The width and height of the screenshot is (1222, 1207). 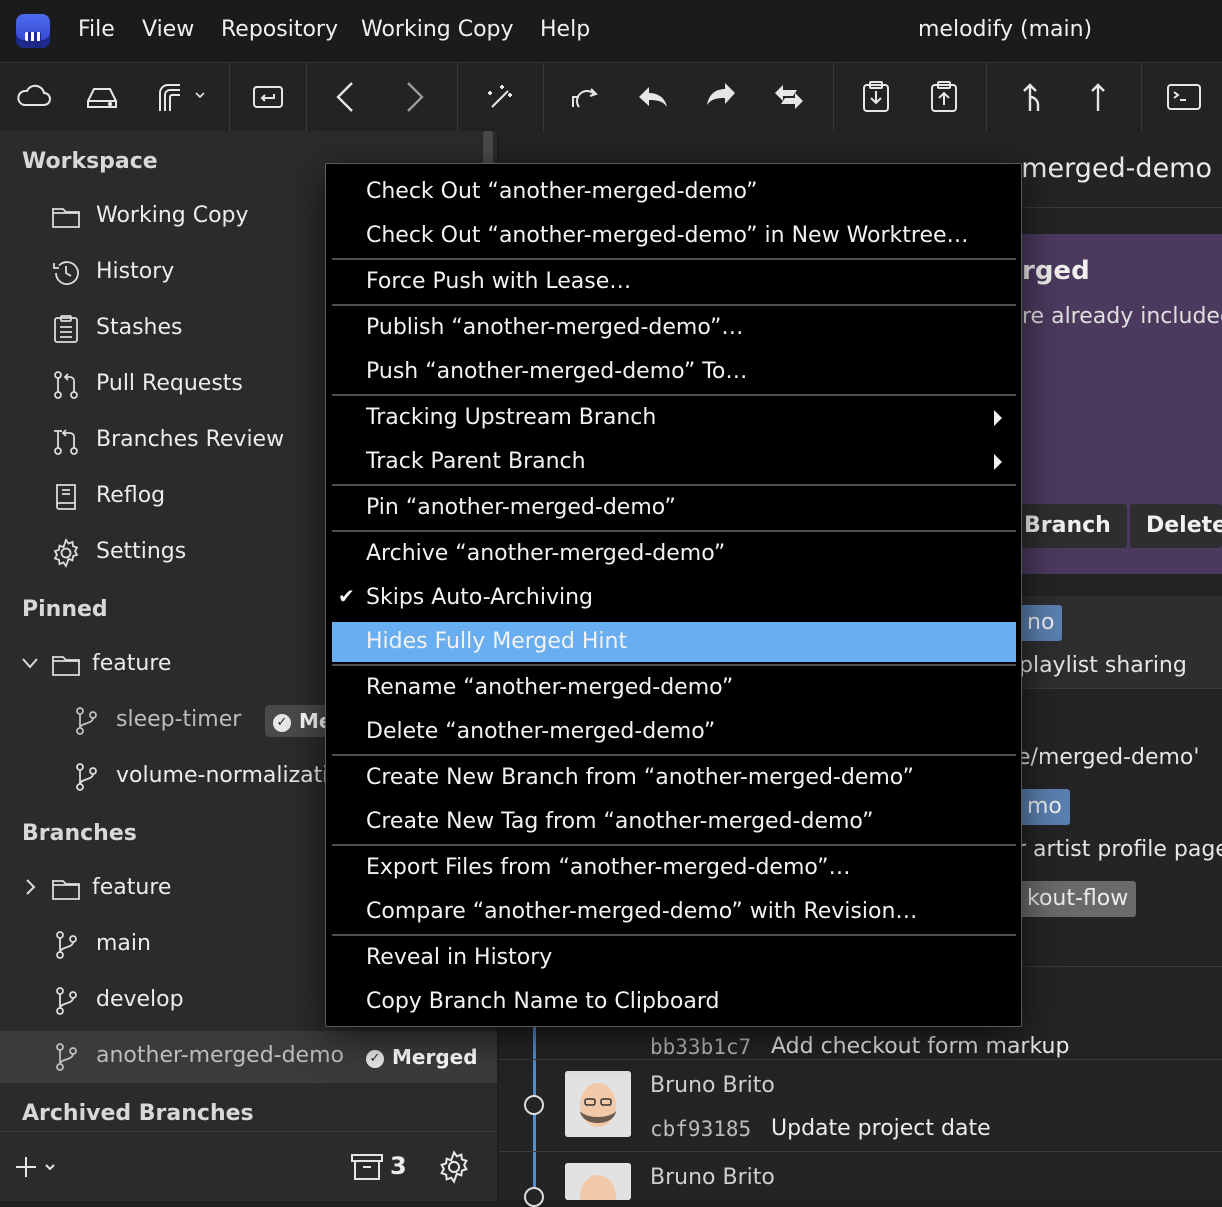 What do you see at coordinates (1098, 97) in the screenshot?
I see `push-up-icon` at bounding box center [1098, 97].